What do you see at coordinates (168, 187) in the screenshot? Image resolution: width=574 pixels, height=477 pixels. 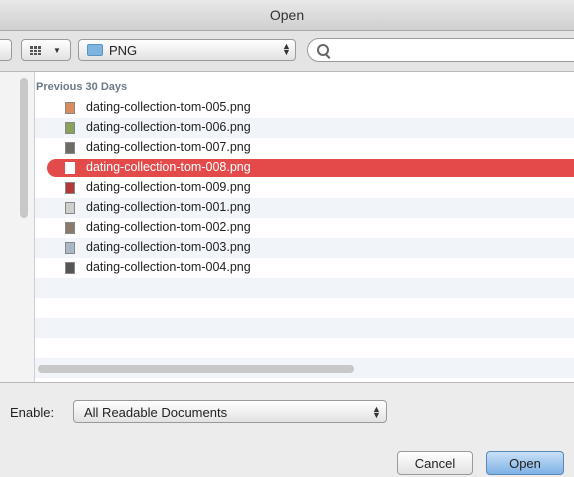 I see `file-name: dating-collection-tom-009.png` at bounding box center [168, 187].